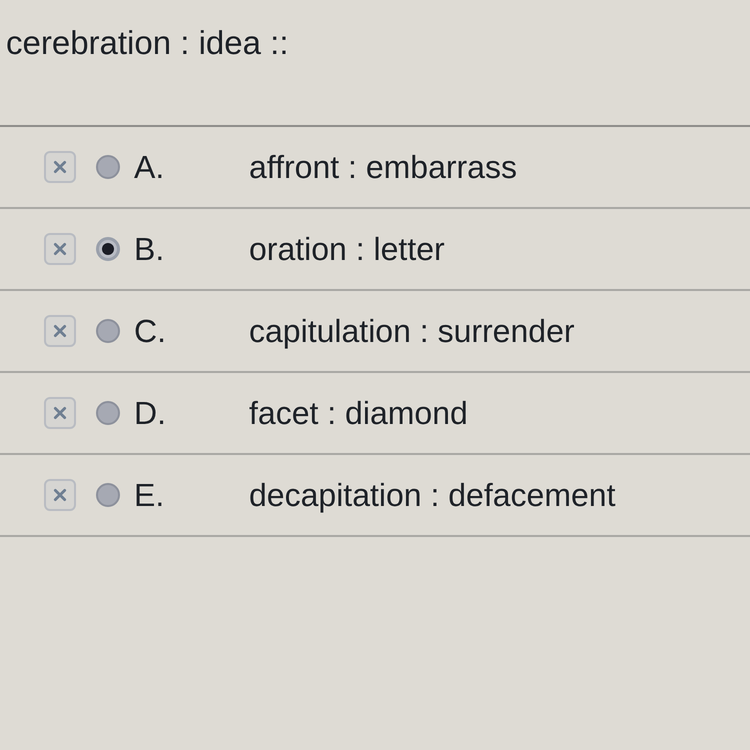 The height and width of the screenshot is (750, 750). I want to click on question-stem: cerebration : idea ::, so click(147, 43).